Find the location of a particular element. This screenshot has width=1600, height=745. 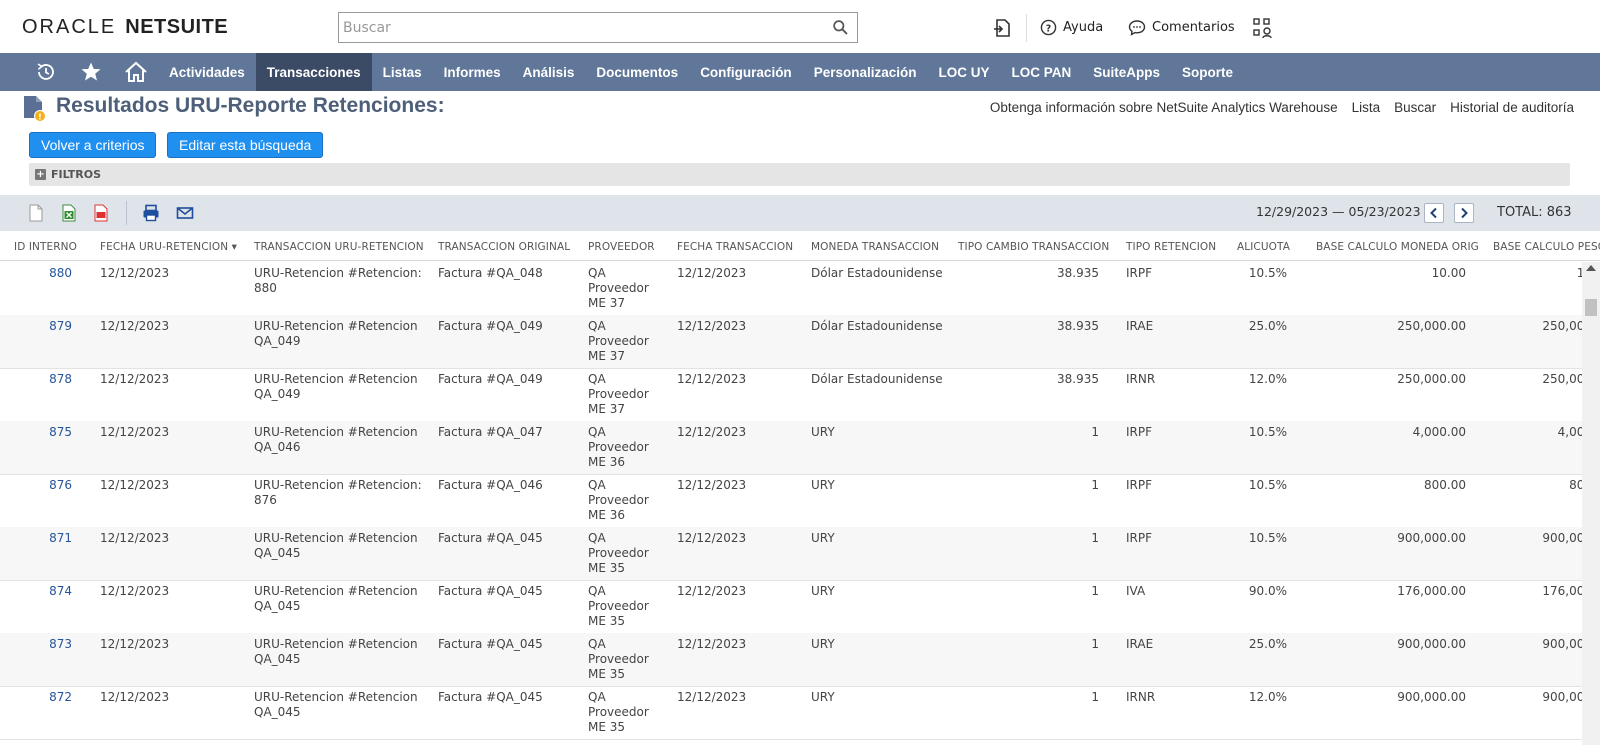

vertical-scrollbar is located at coordinates (1591, 503).